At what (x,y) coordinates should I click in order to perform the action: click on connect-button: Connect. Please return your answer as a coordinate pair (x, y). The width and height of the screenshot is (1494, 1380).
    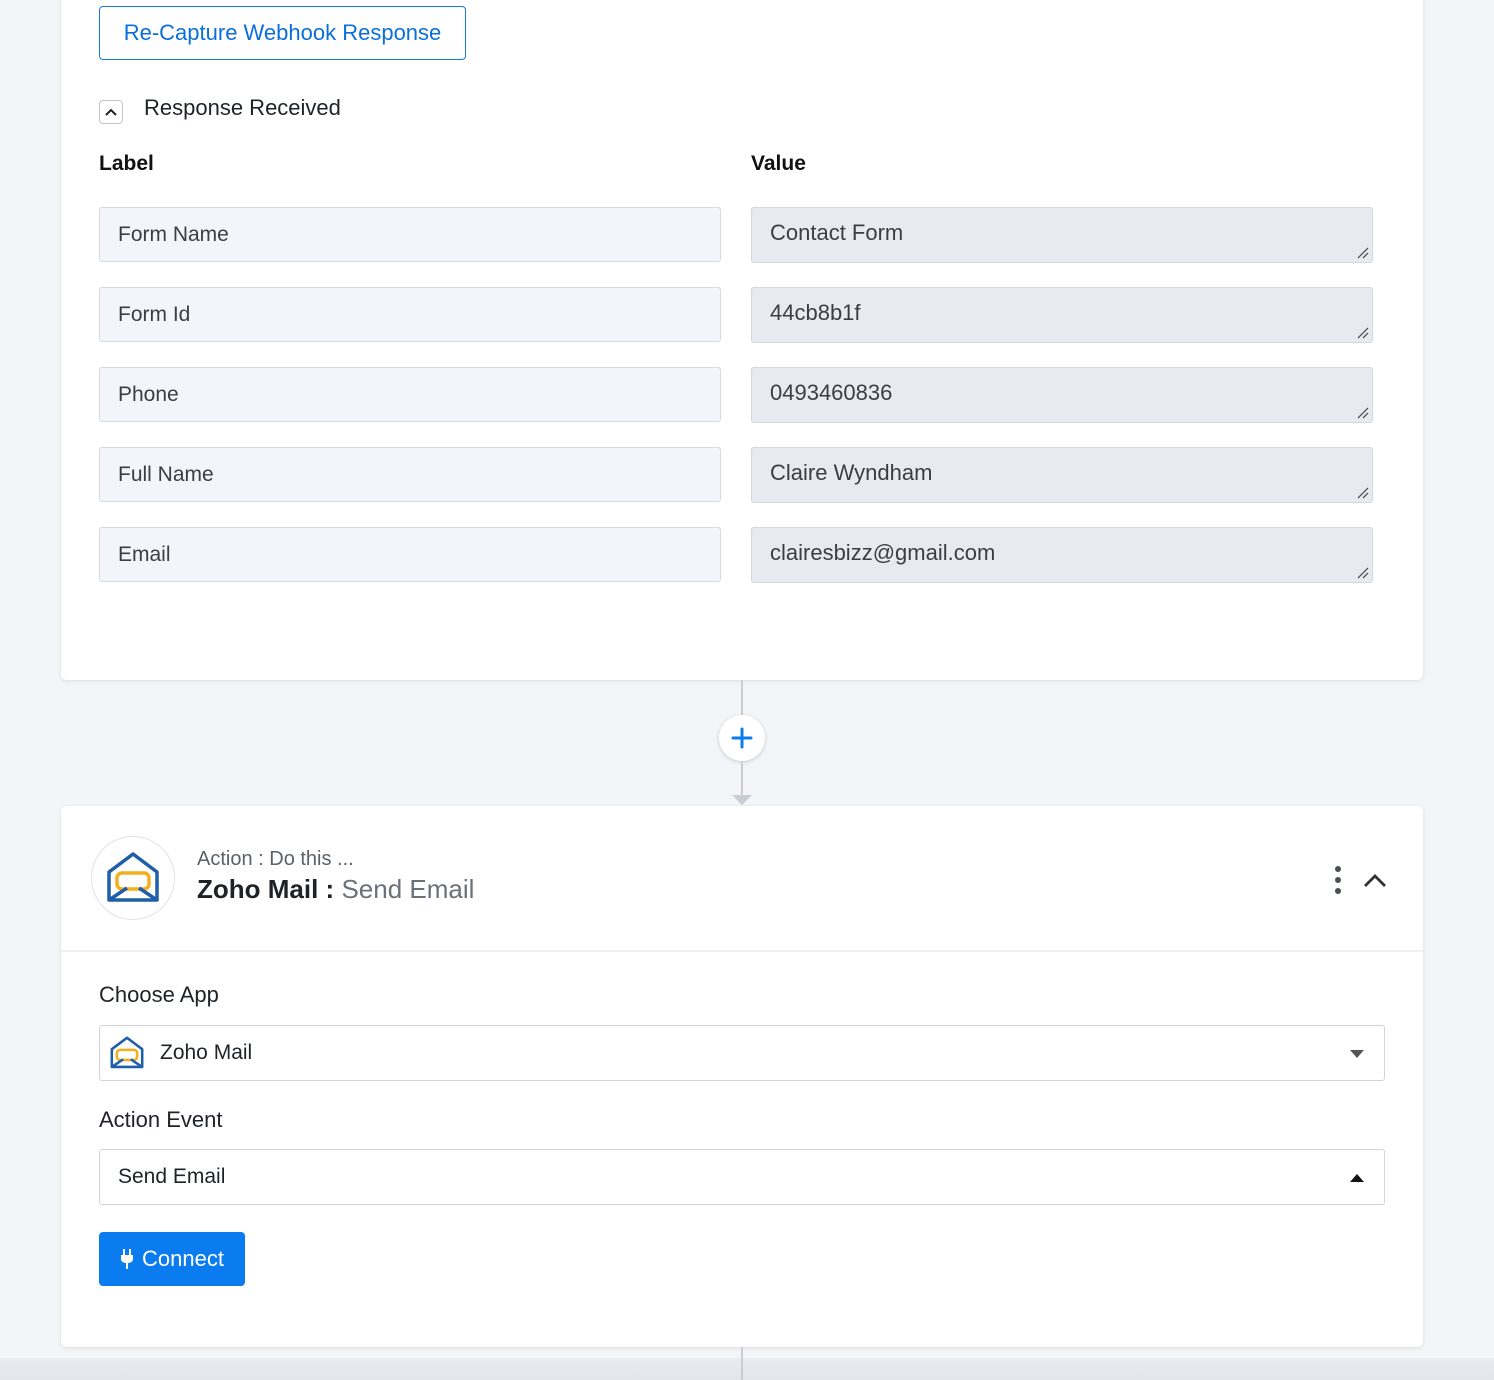
    Looking at the image, I should click on (172, 1259).